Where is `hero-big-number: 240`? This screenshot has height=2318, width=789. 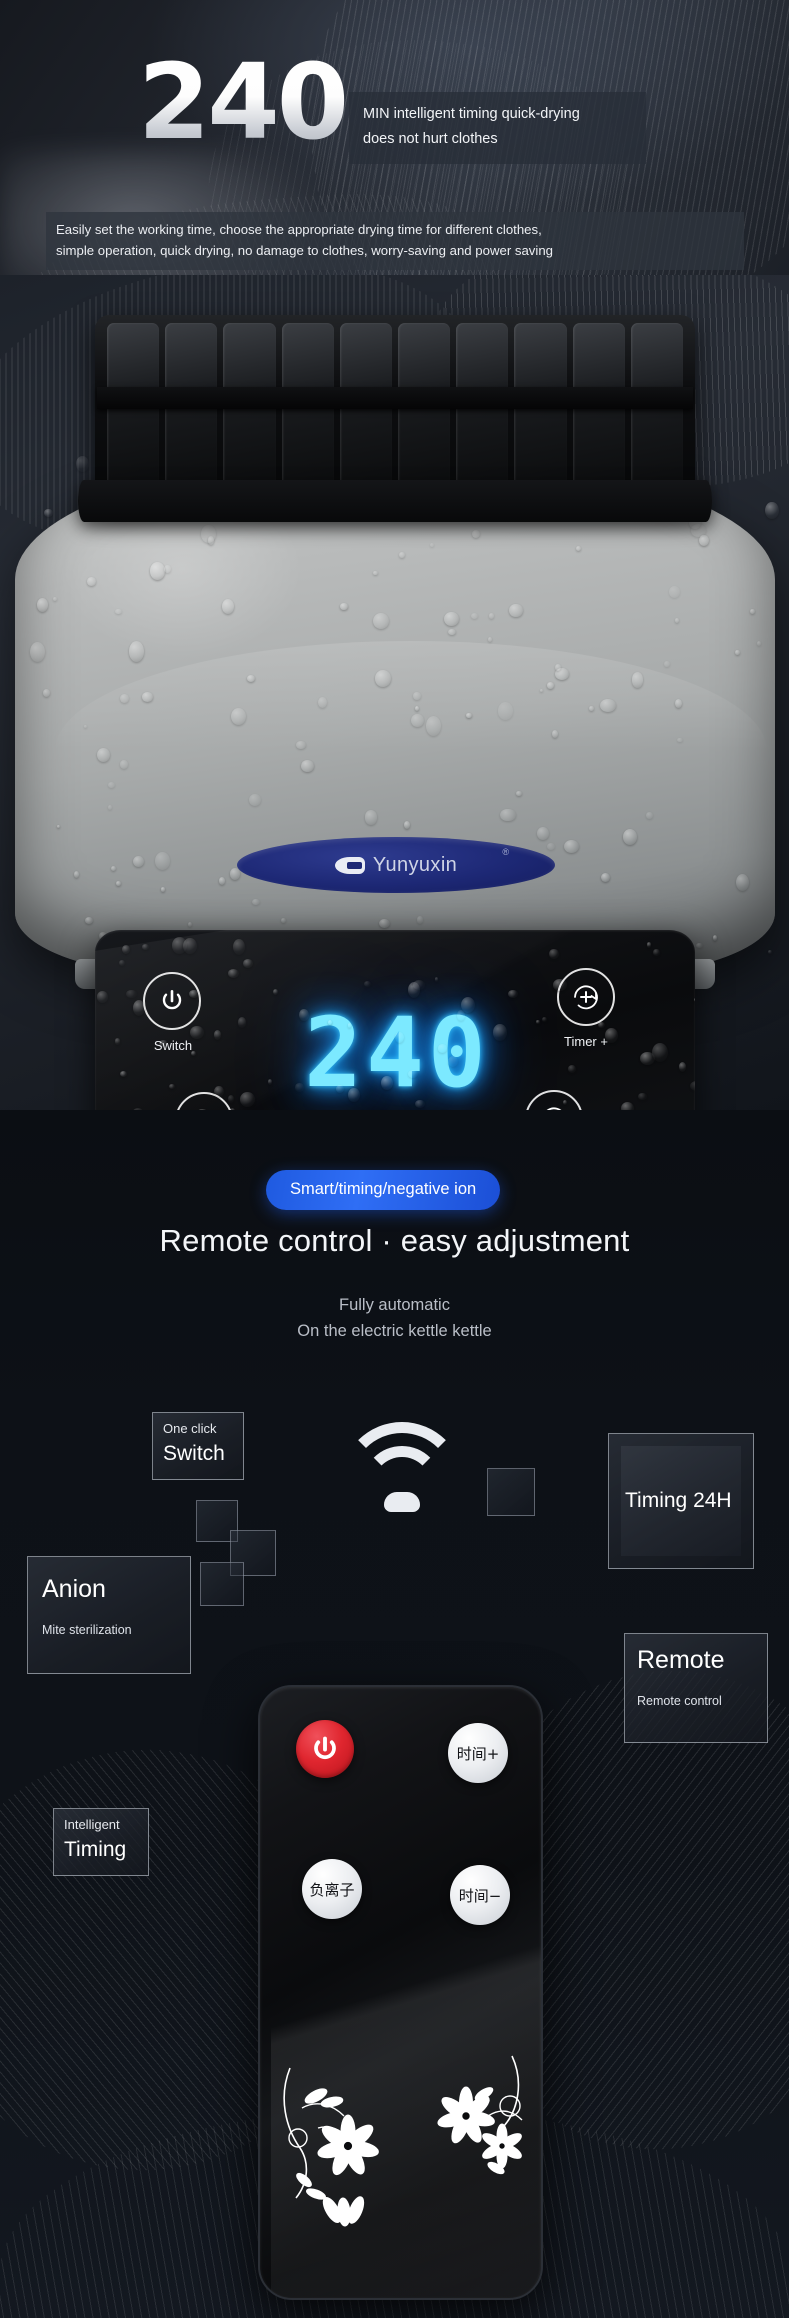
hero-big-number: 240 is located at coordinates (243, 102).